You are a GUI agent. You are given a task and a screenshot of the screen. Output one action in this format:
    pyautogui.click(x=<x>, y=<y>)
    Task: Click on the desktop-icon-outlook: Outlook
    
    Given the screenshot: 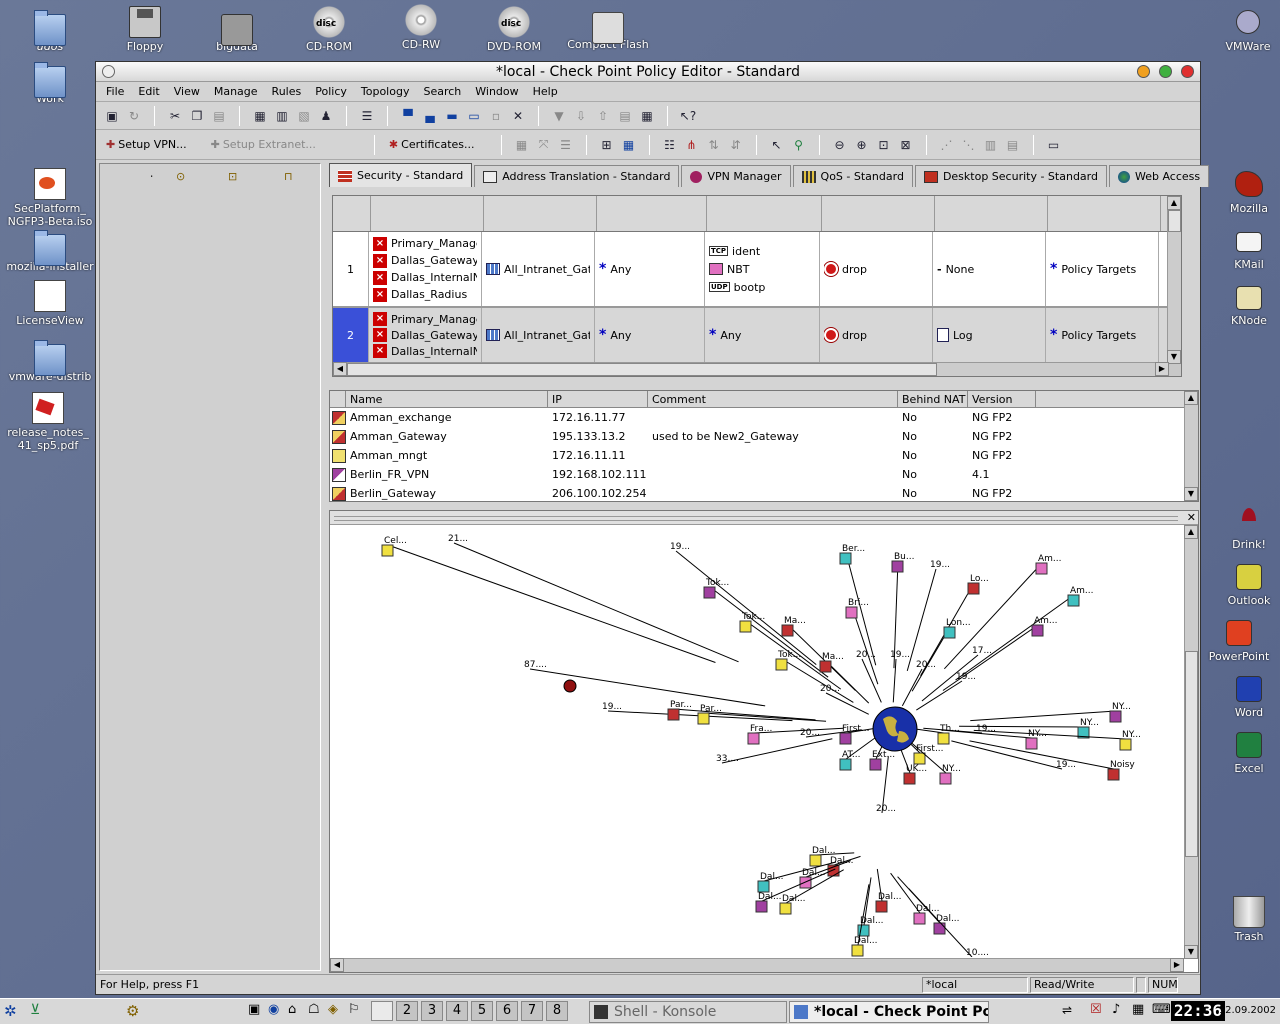 What is the action you would take?
    pyautogui.click(x=1240, y=583)
    